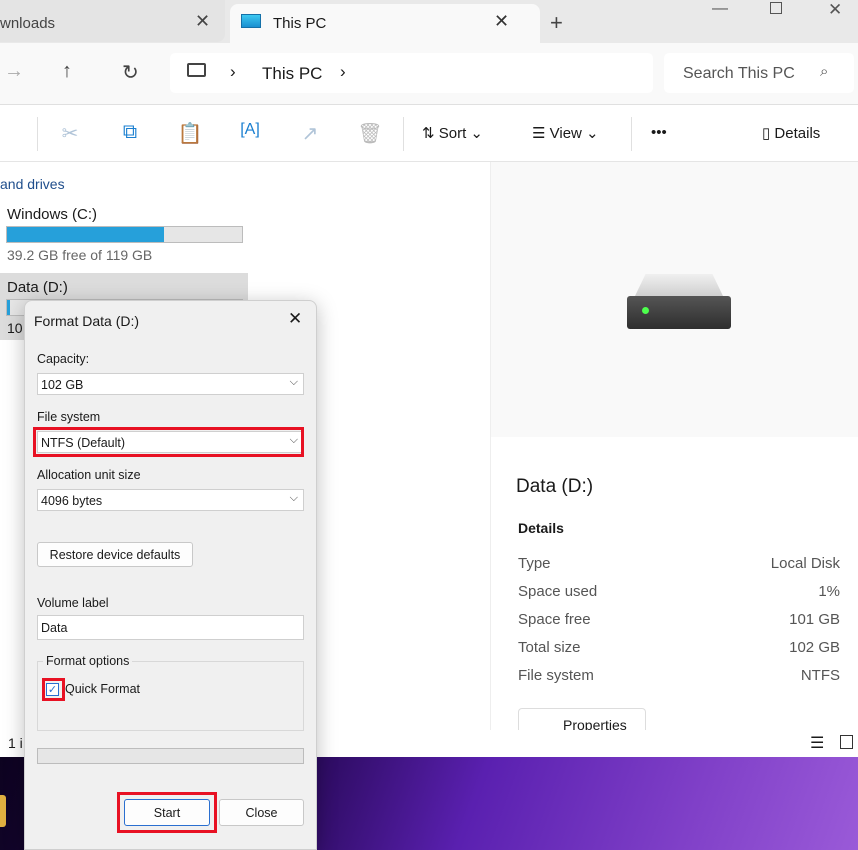 This screenshot has width=858, height=850. Describe the element at coordinates (720, 9) in the screenshot. I see `minimize-icon: —` at that location.